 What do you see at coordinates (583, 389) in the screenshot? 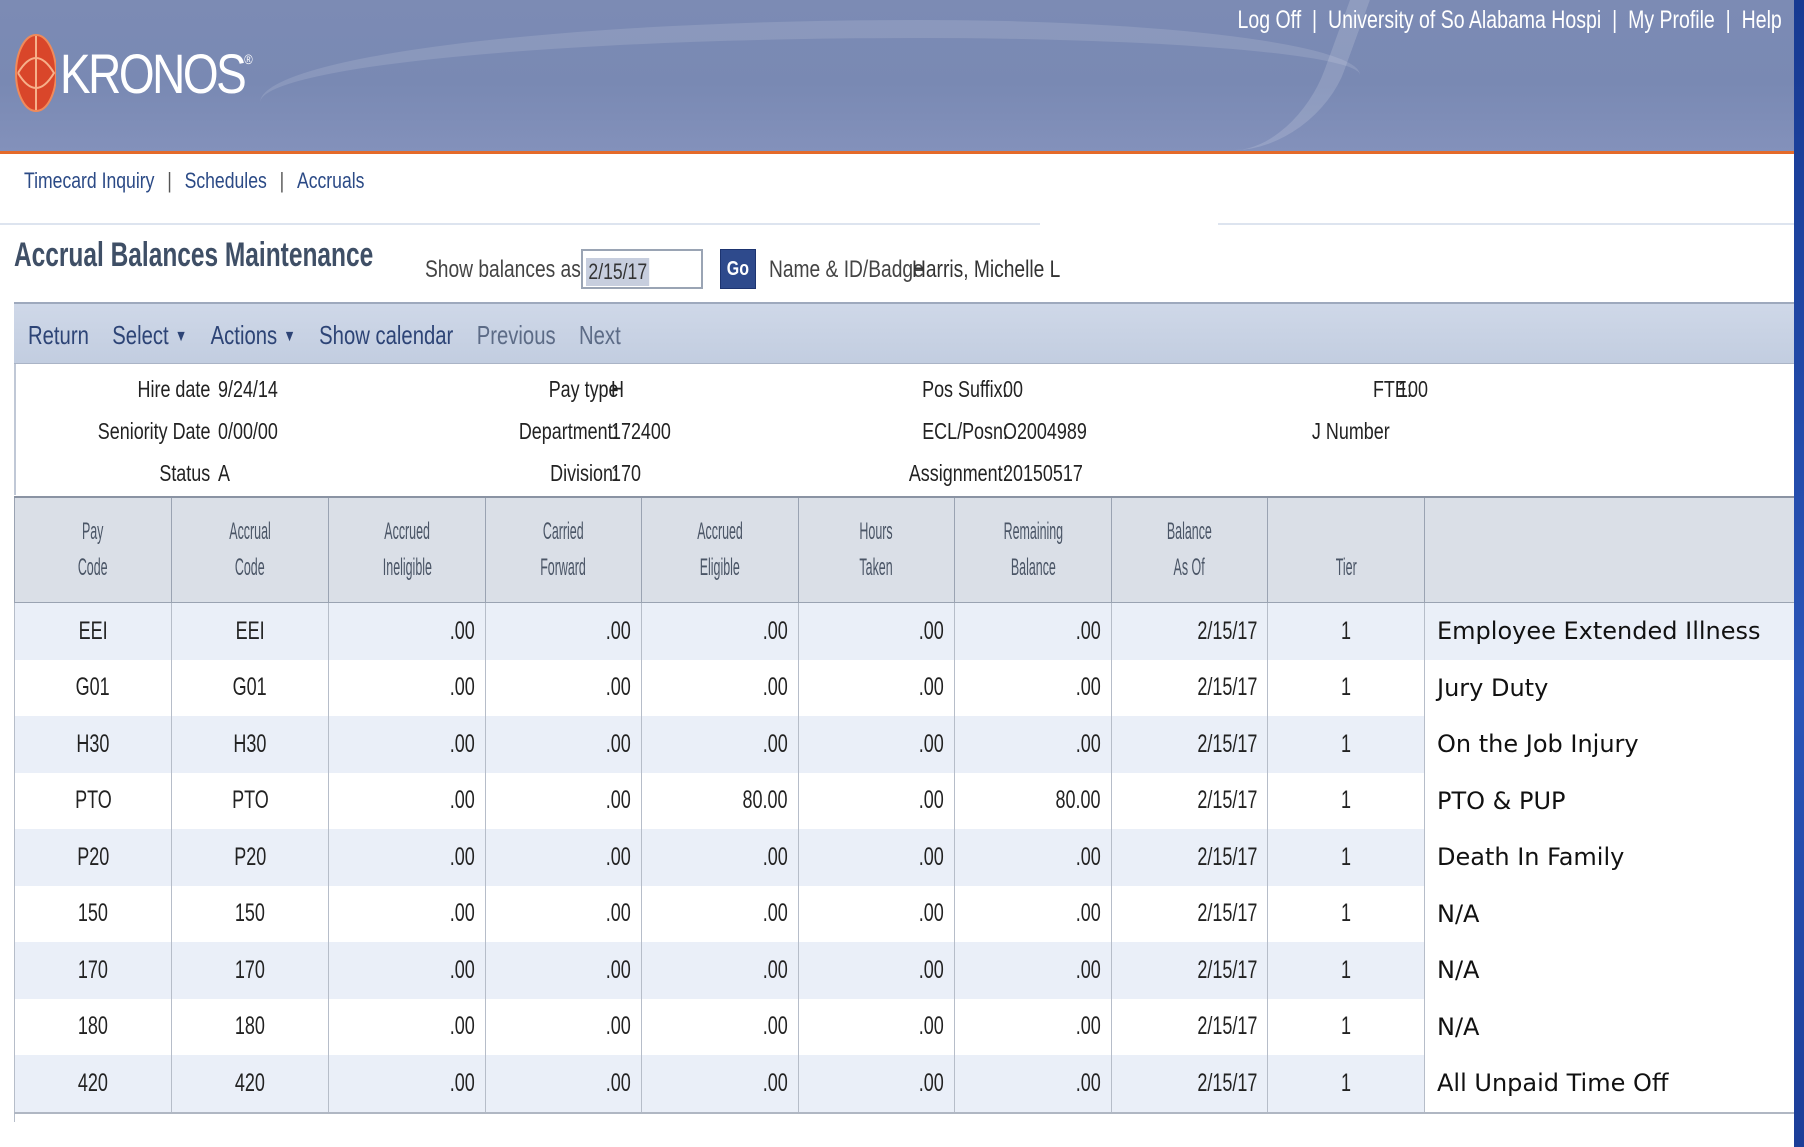
I see `pay-type-label: Pay type` at bounding box center [583, 389].